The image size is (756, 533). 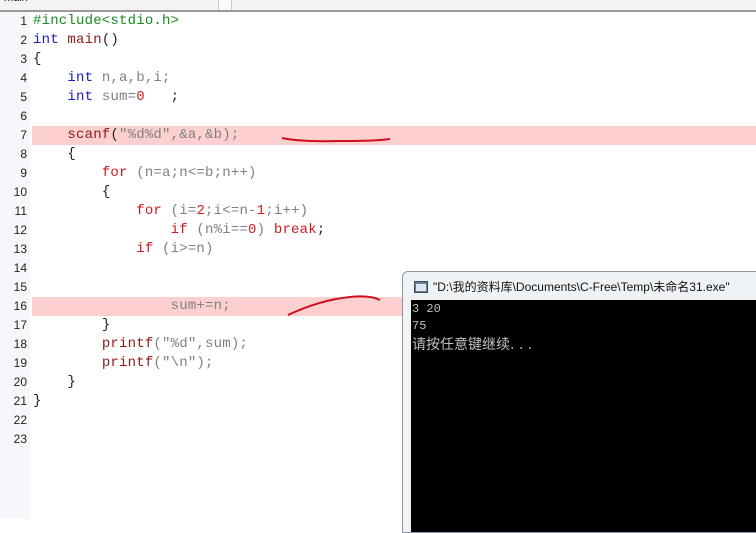 What do you see at coordinates (419, 326) in the screenshot?
I see `console-line-result: 75` at bounding box center [419, 326].